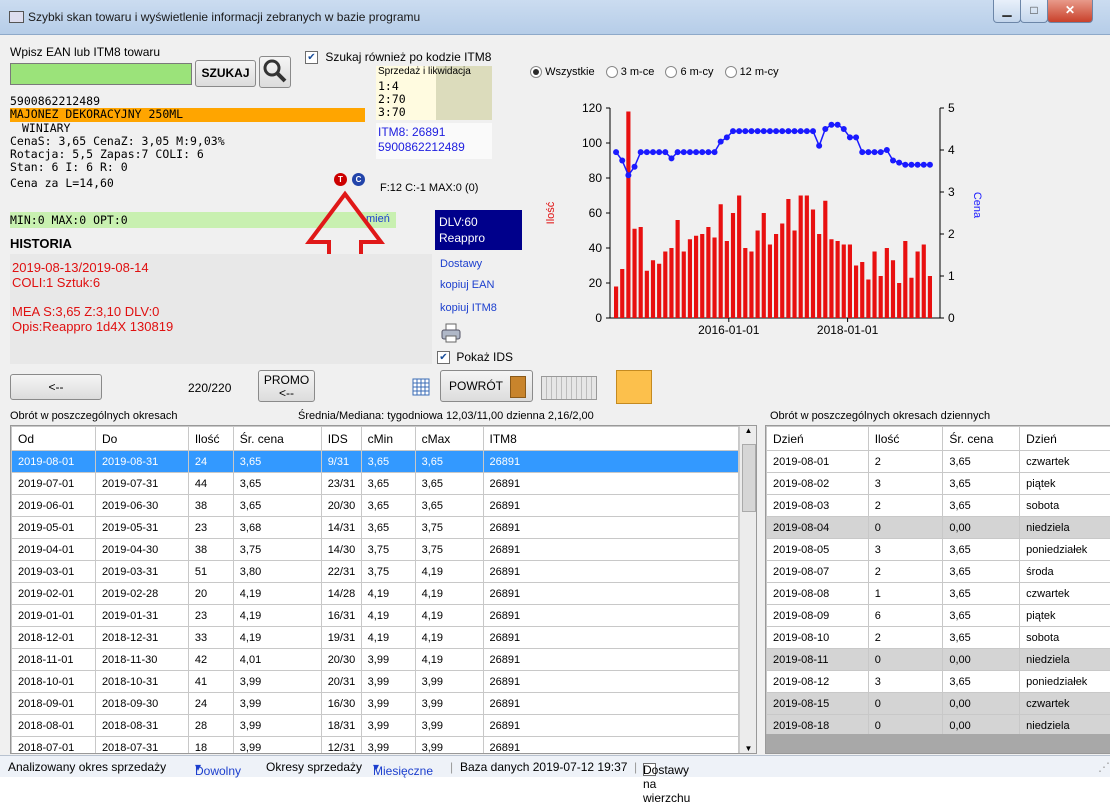 The height and width of the screenshot is (805, 1110). What do you see at coordinates (634, 387) in the screenshot?
I see `sticky-note-icon` at bounding box center [634, 387].